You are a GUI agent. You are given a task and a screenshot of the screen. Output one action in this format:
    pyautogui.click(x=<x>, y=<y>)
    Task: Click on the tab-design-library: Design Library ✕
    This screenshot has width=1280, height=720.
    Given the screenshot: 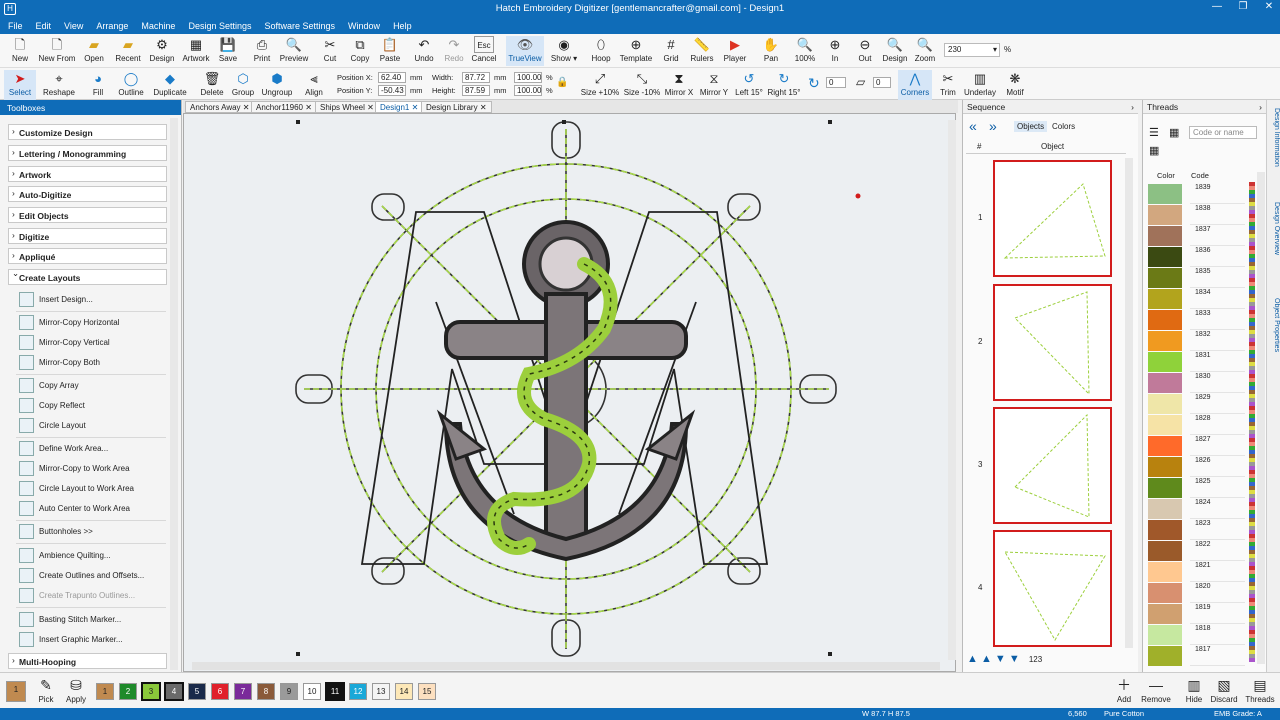 What is the action you would take?
    pyautogui.click(x=456, y=107)
    